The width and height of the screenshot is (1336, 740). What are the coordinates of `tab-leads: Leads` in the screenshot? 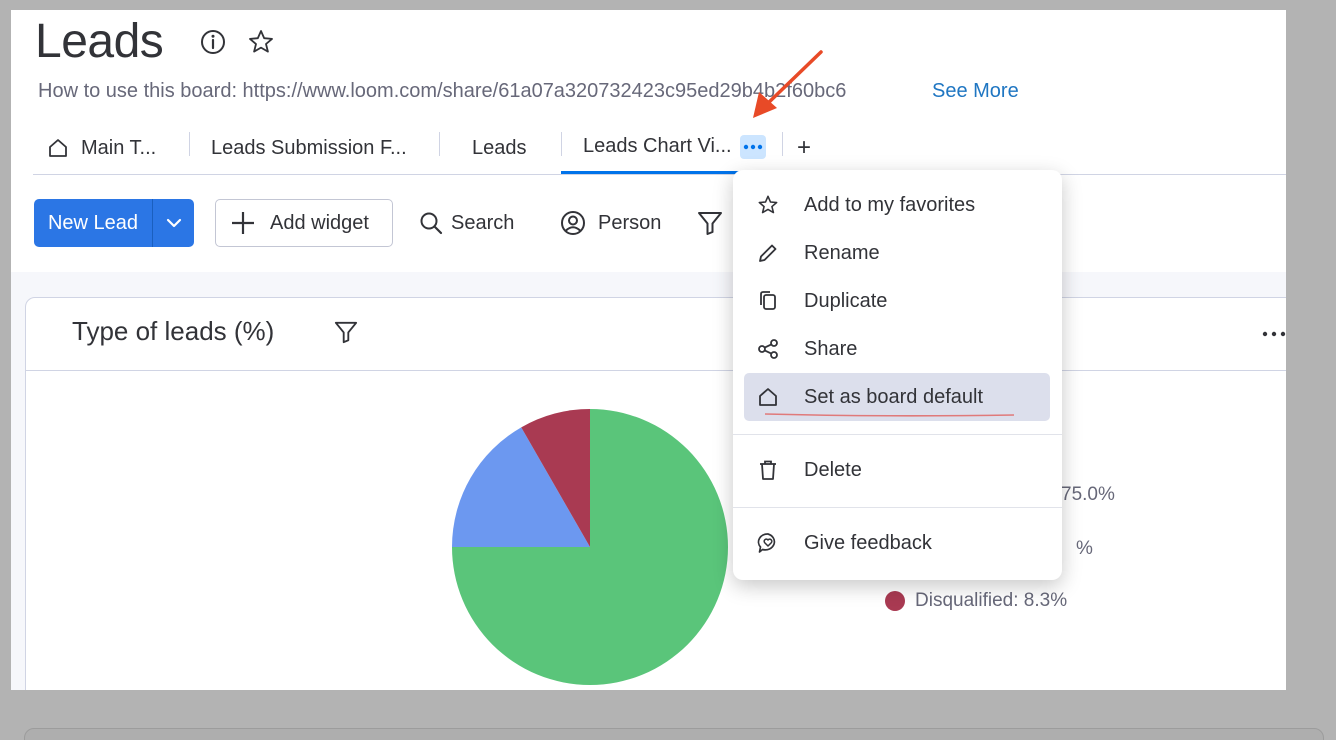 It's located at (499, 148).